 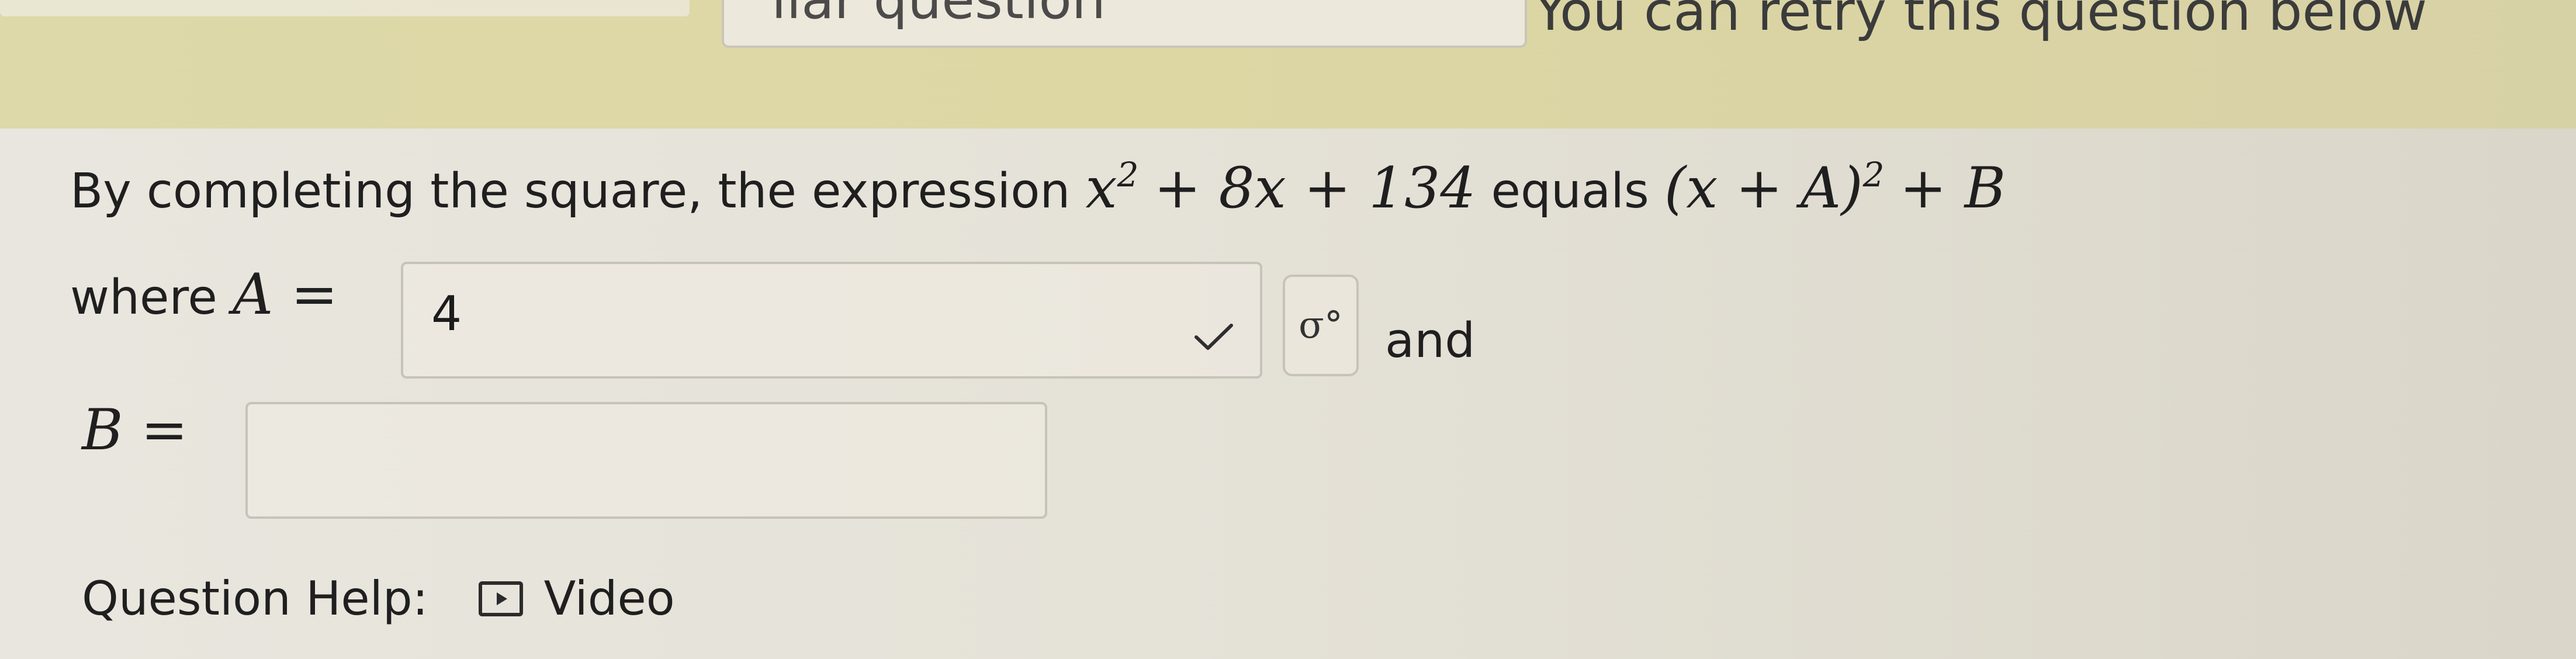 What do you see at coordinates (1763, 188) in the screenshot?
I see `target-form: (x + A)` at bounding box center [1763, 188].